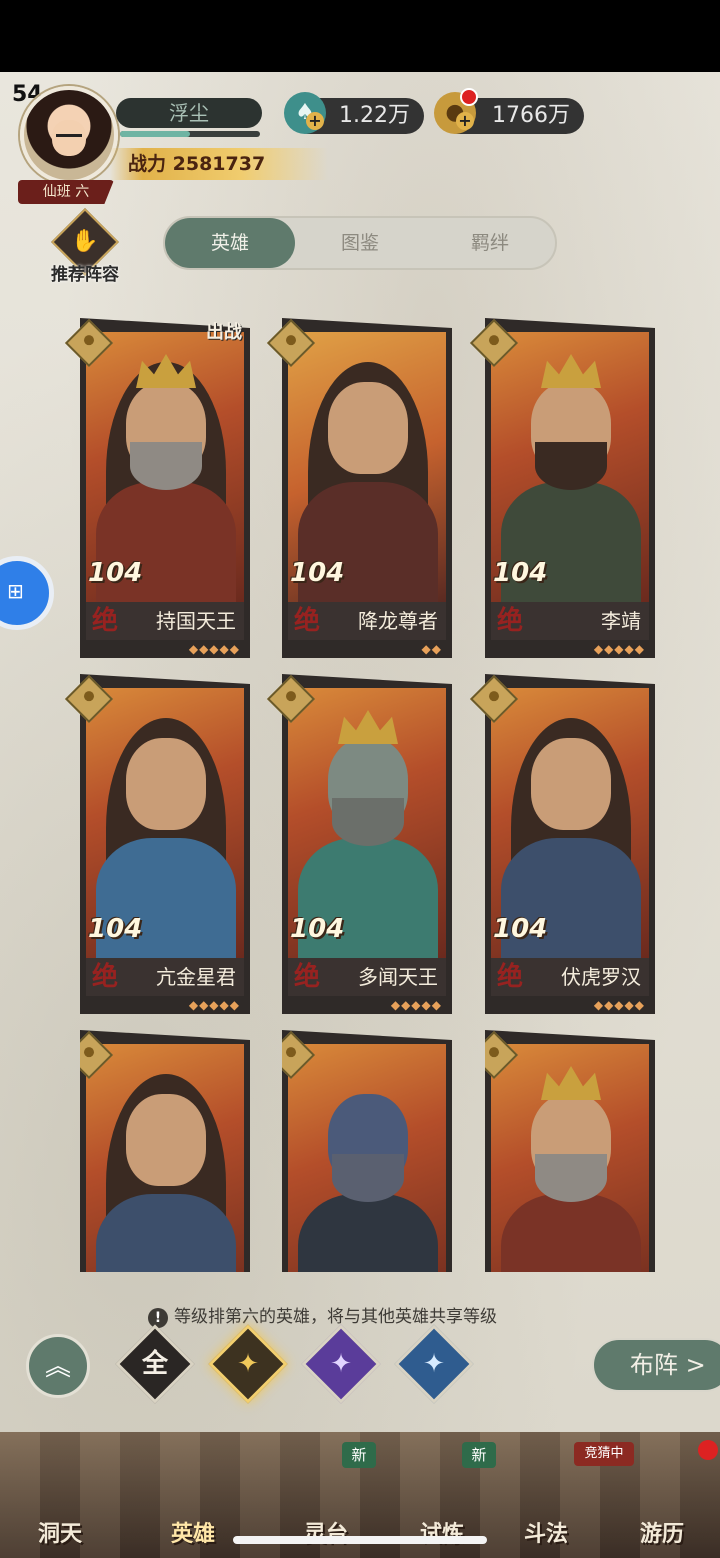 This screenshot has width=720, height=1558. What do you see at coordinates (85, 275) in the screenshot?
I see `recommend-lineup-label: 推荐阵容` at bounding box center [85, 275].